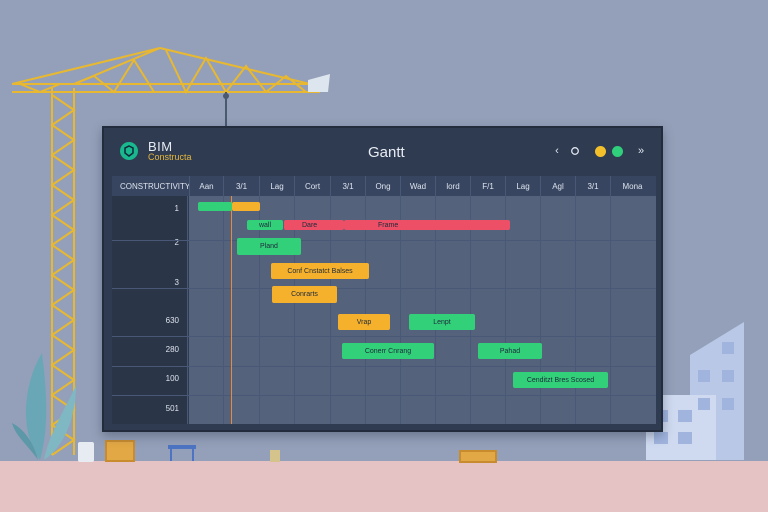 This screenshot has width=768, height=512. I want to click on task-bar: Conf Cnstatct Balses, so click(320, 271).